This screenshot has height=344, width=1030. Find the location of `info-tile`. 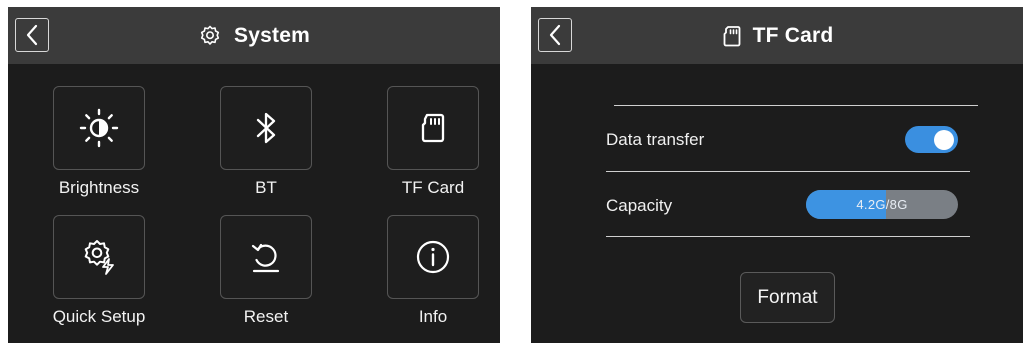

info-tile is located at coordinates (433, 257).